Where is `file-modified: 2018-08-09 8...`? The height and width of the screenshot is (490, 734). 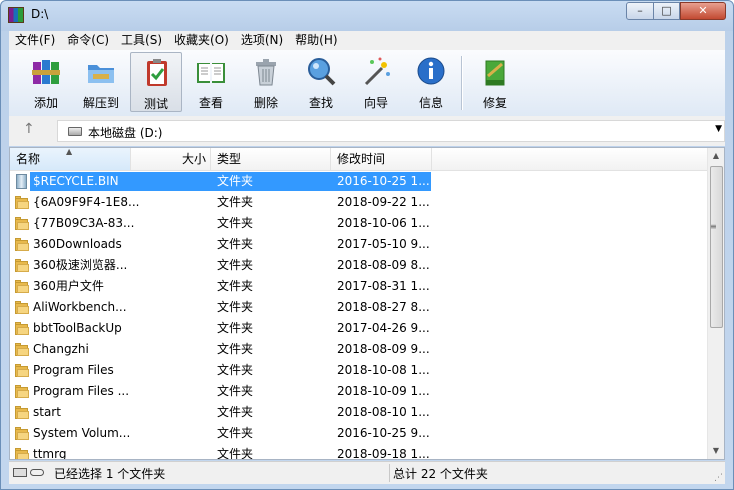 file-modified: 2018-08-09 8... is located at coordinates (383, 265).